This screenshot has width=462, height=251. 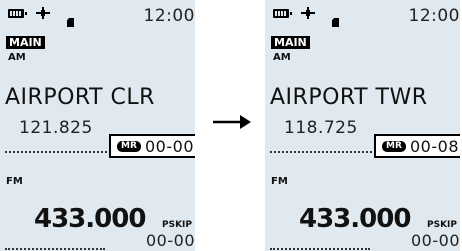 I want to click on right-arrow-icon, so click(x=232, y=122).